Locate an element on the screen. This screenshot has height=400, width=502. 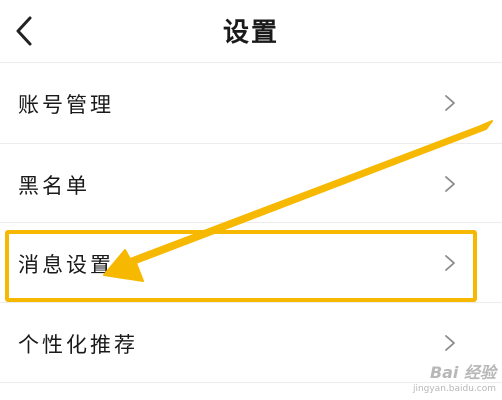
watermark-url: jingyan.baidu.com is located at coordinates (454, 389).